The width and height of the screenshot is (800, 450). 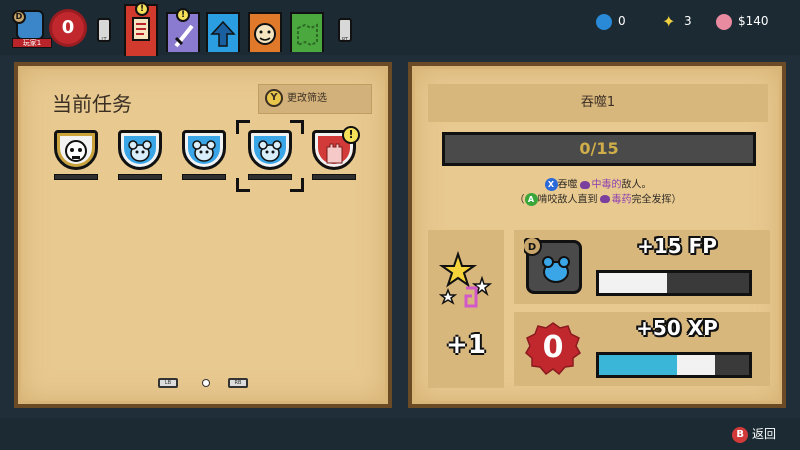 What do you see at coordinates (669, 21) in the screenshot?
I see `star-burst-icon: ✦` at bounding box center [669, 21].